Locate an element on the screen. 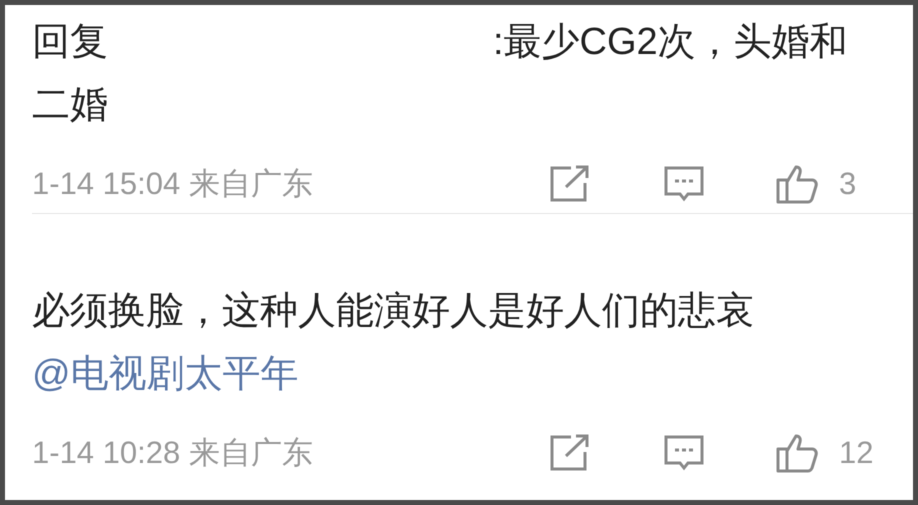 The height and width of the screenshot is (505, 918). mention-link: @电视剧太平年 is located at coordinates (165, 374).